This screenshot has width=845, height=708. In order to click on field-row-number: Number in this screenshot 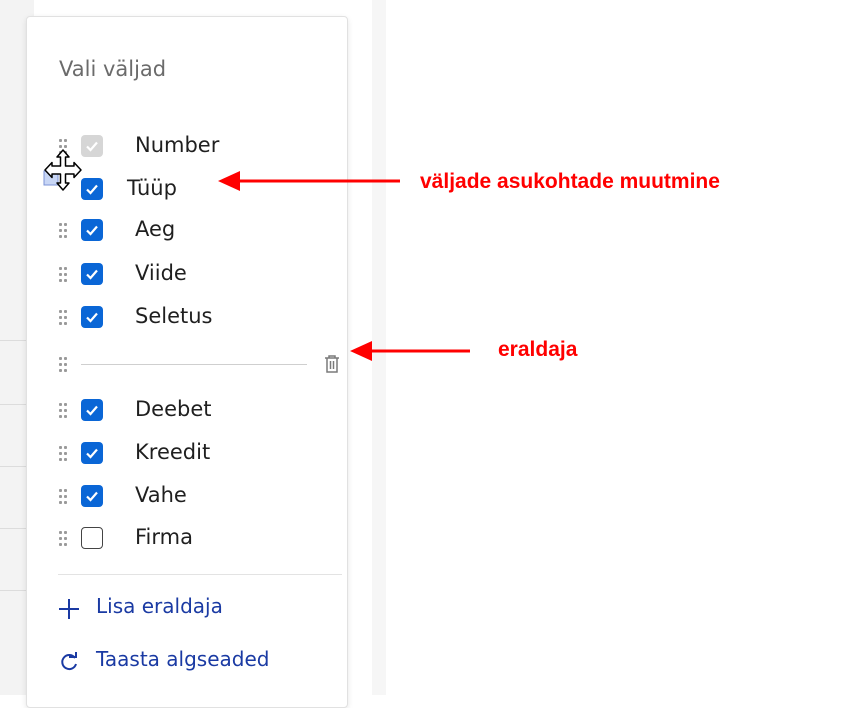, I will do `click(194, 147)`.